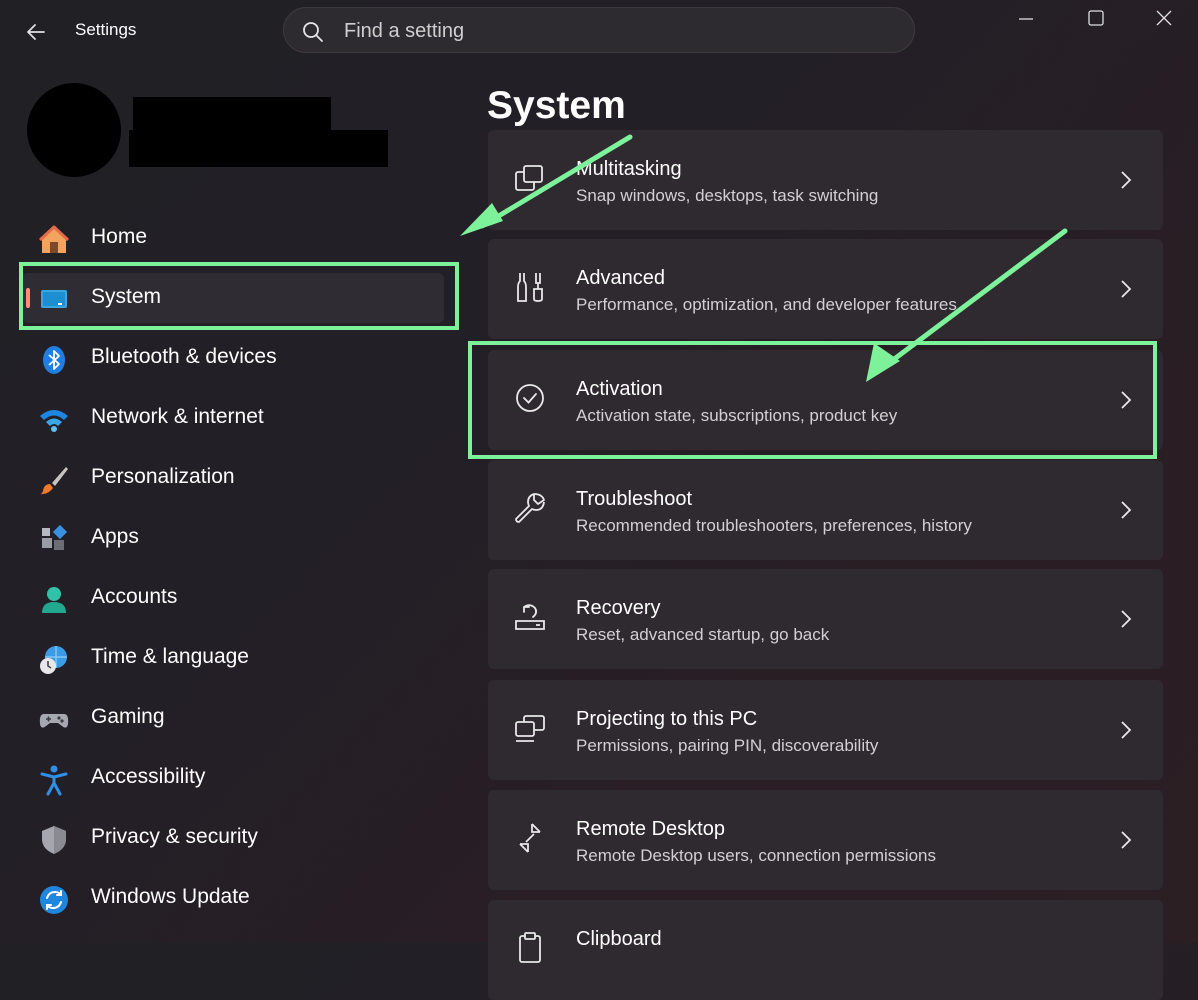 This screenshot has width=1198, height=1000. What do you see at coordinates (764, 258) in the screenshot?
I see `annotation-arrows` at bounding box center [764, 258].